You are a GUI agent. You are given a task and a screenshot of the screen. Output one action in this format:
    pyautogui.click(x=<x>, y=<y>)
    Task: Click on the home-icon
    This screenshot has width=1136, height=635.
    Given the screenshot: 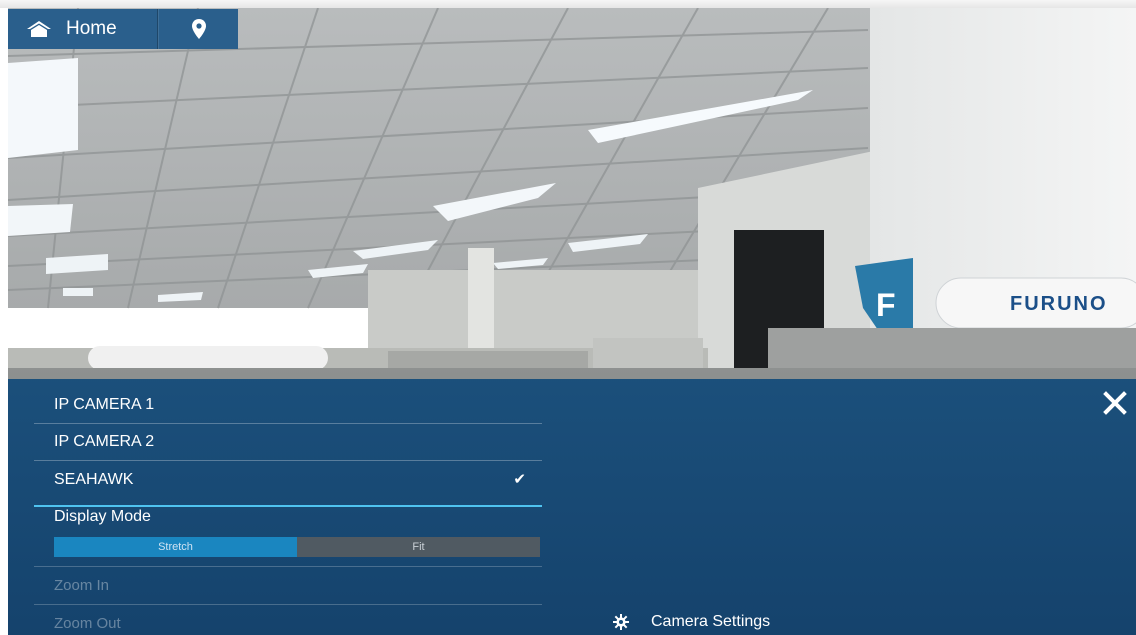 What is the action you would take?
    pyautogui.click(x=39, y=29)
    